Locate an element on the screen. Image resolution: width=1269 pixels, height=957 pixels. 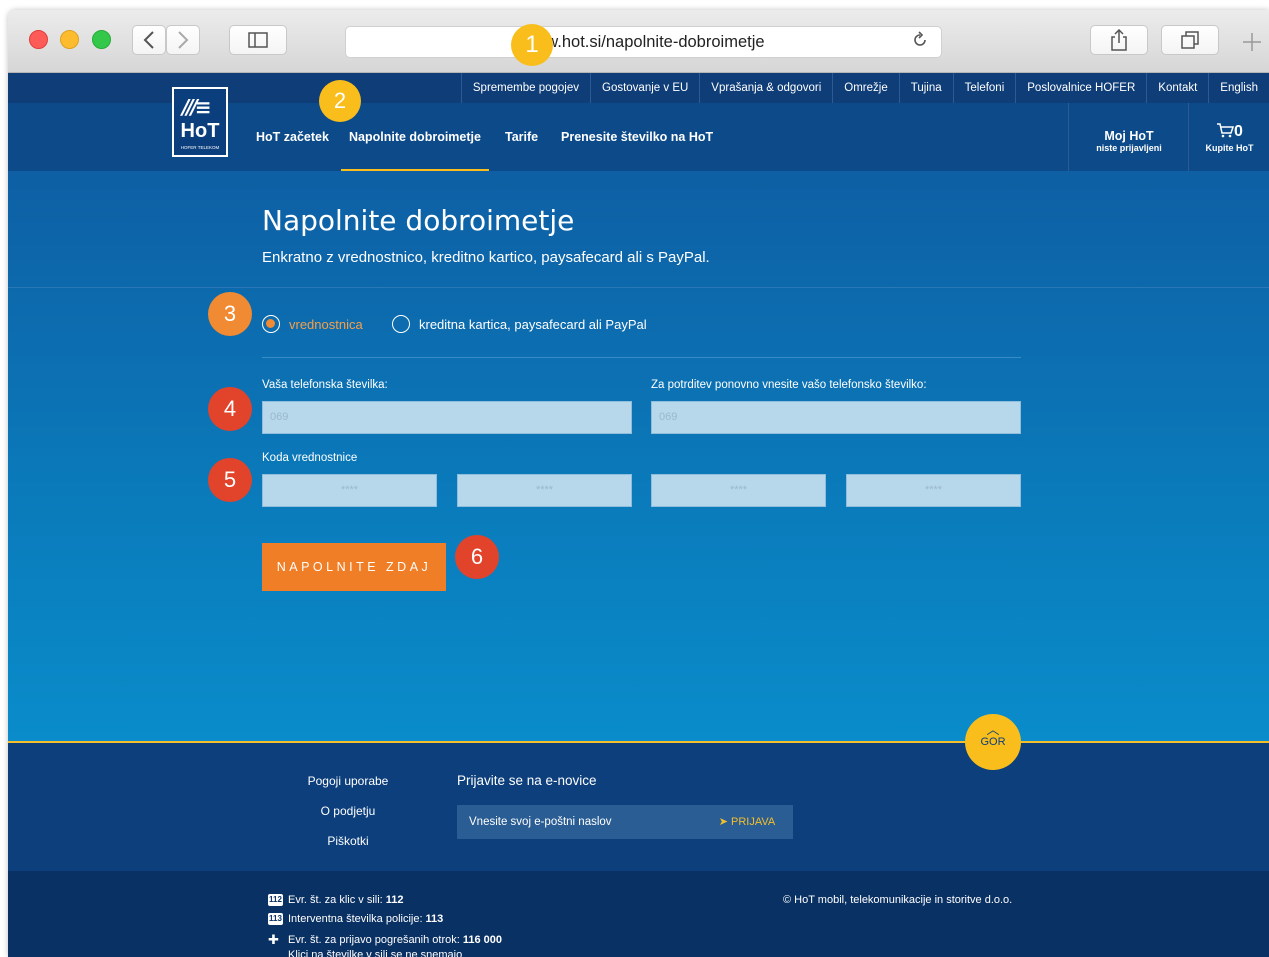
utility-link: Spremembe pogojev is located at coordinates (525, 88).